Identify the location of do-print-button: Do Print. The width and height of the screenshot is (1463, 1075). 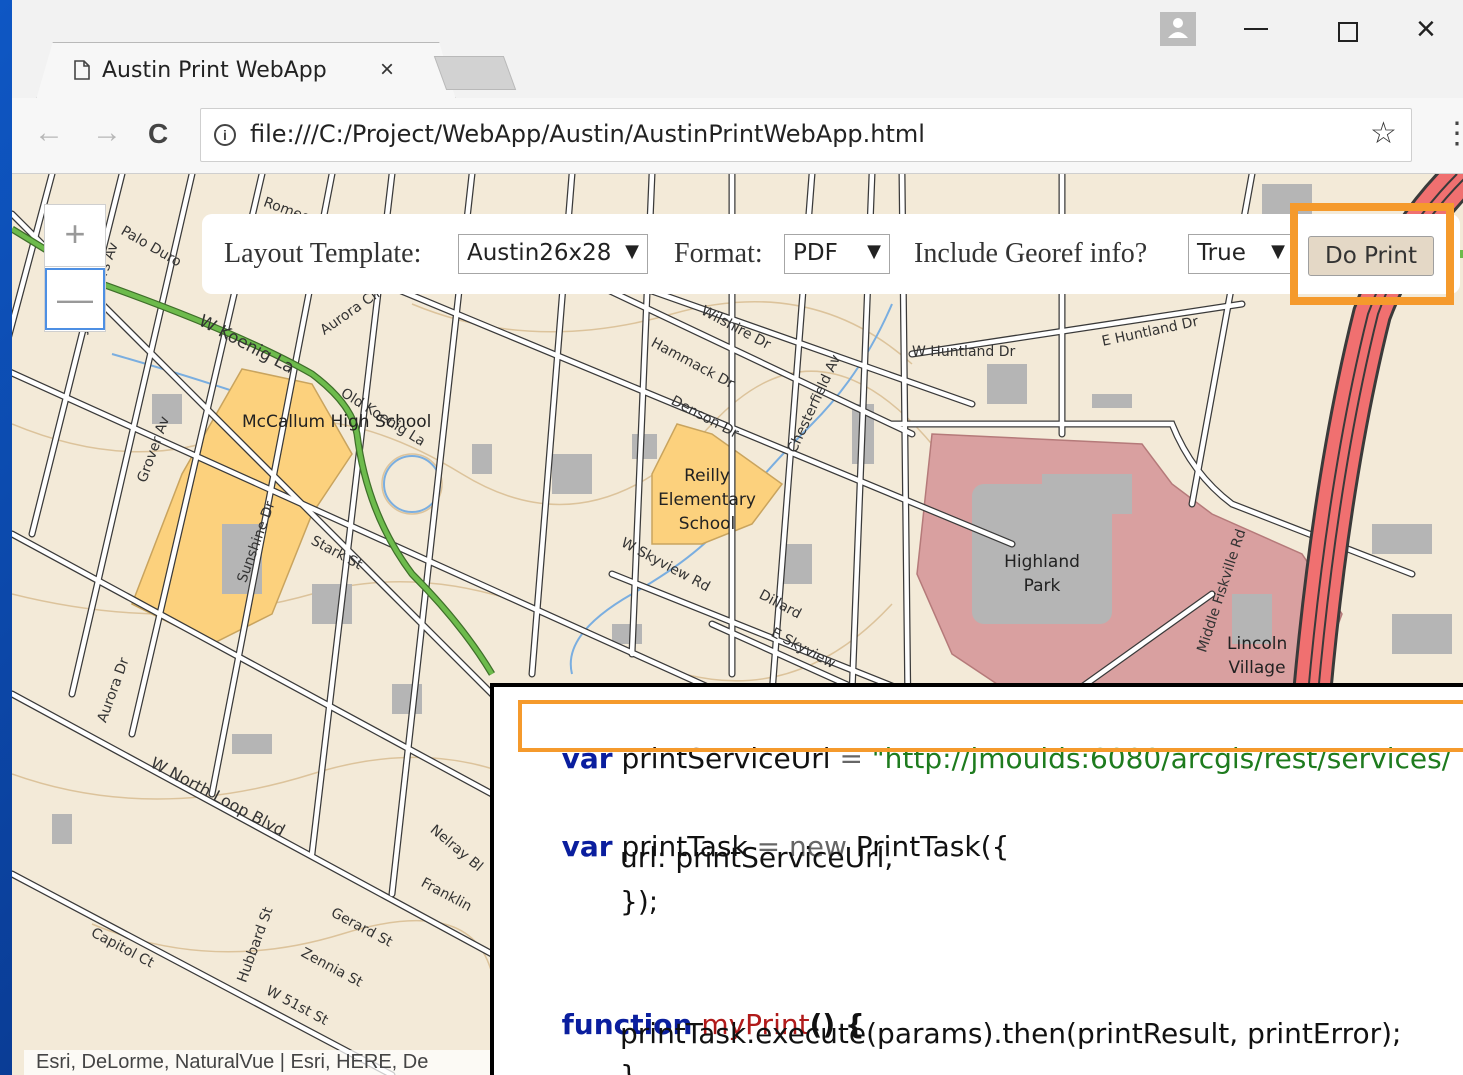
(1371, 256).